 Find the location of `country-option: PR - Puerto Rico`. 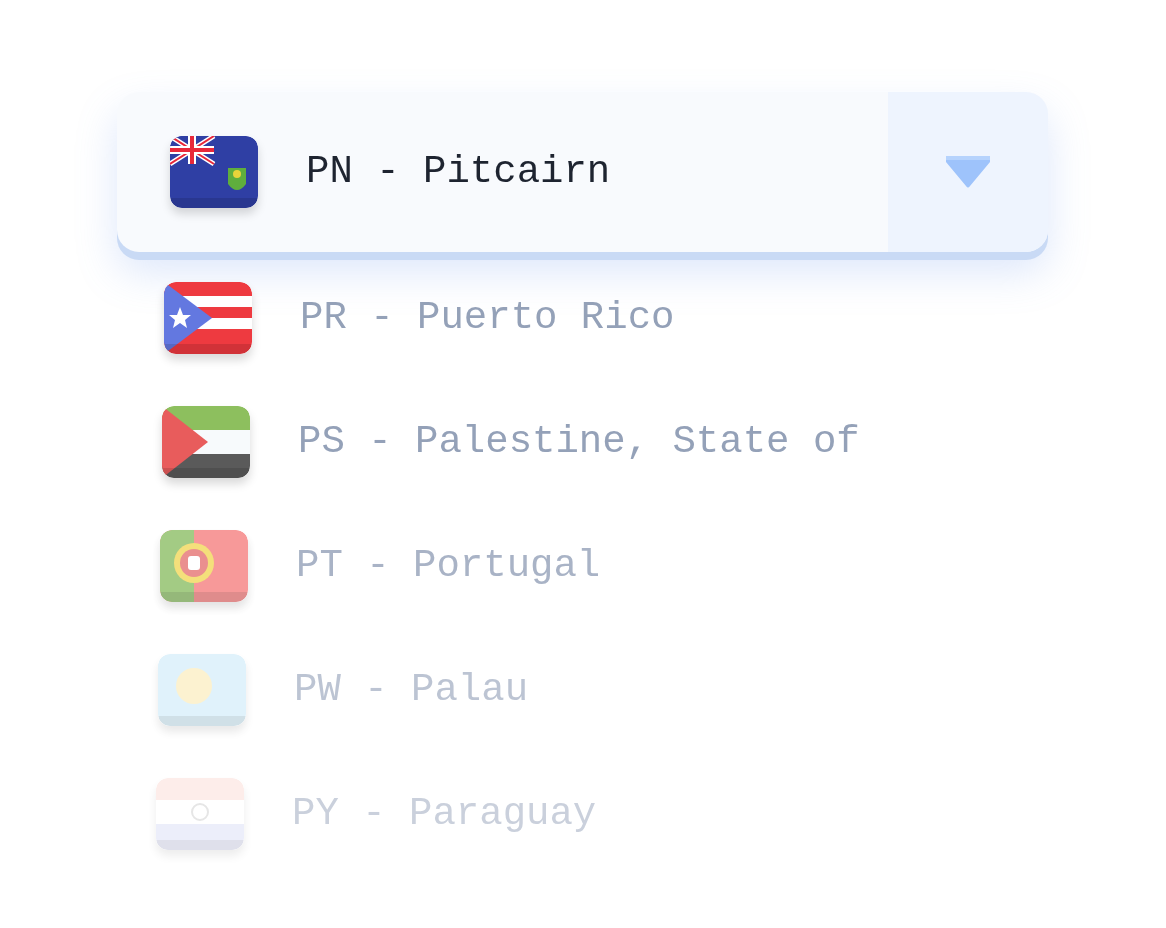

country-option: PR - Puerto Rico is located at coordinates (487, 318).